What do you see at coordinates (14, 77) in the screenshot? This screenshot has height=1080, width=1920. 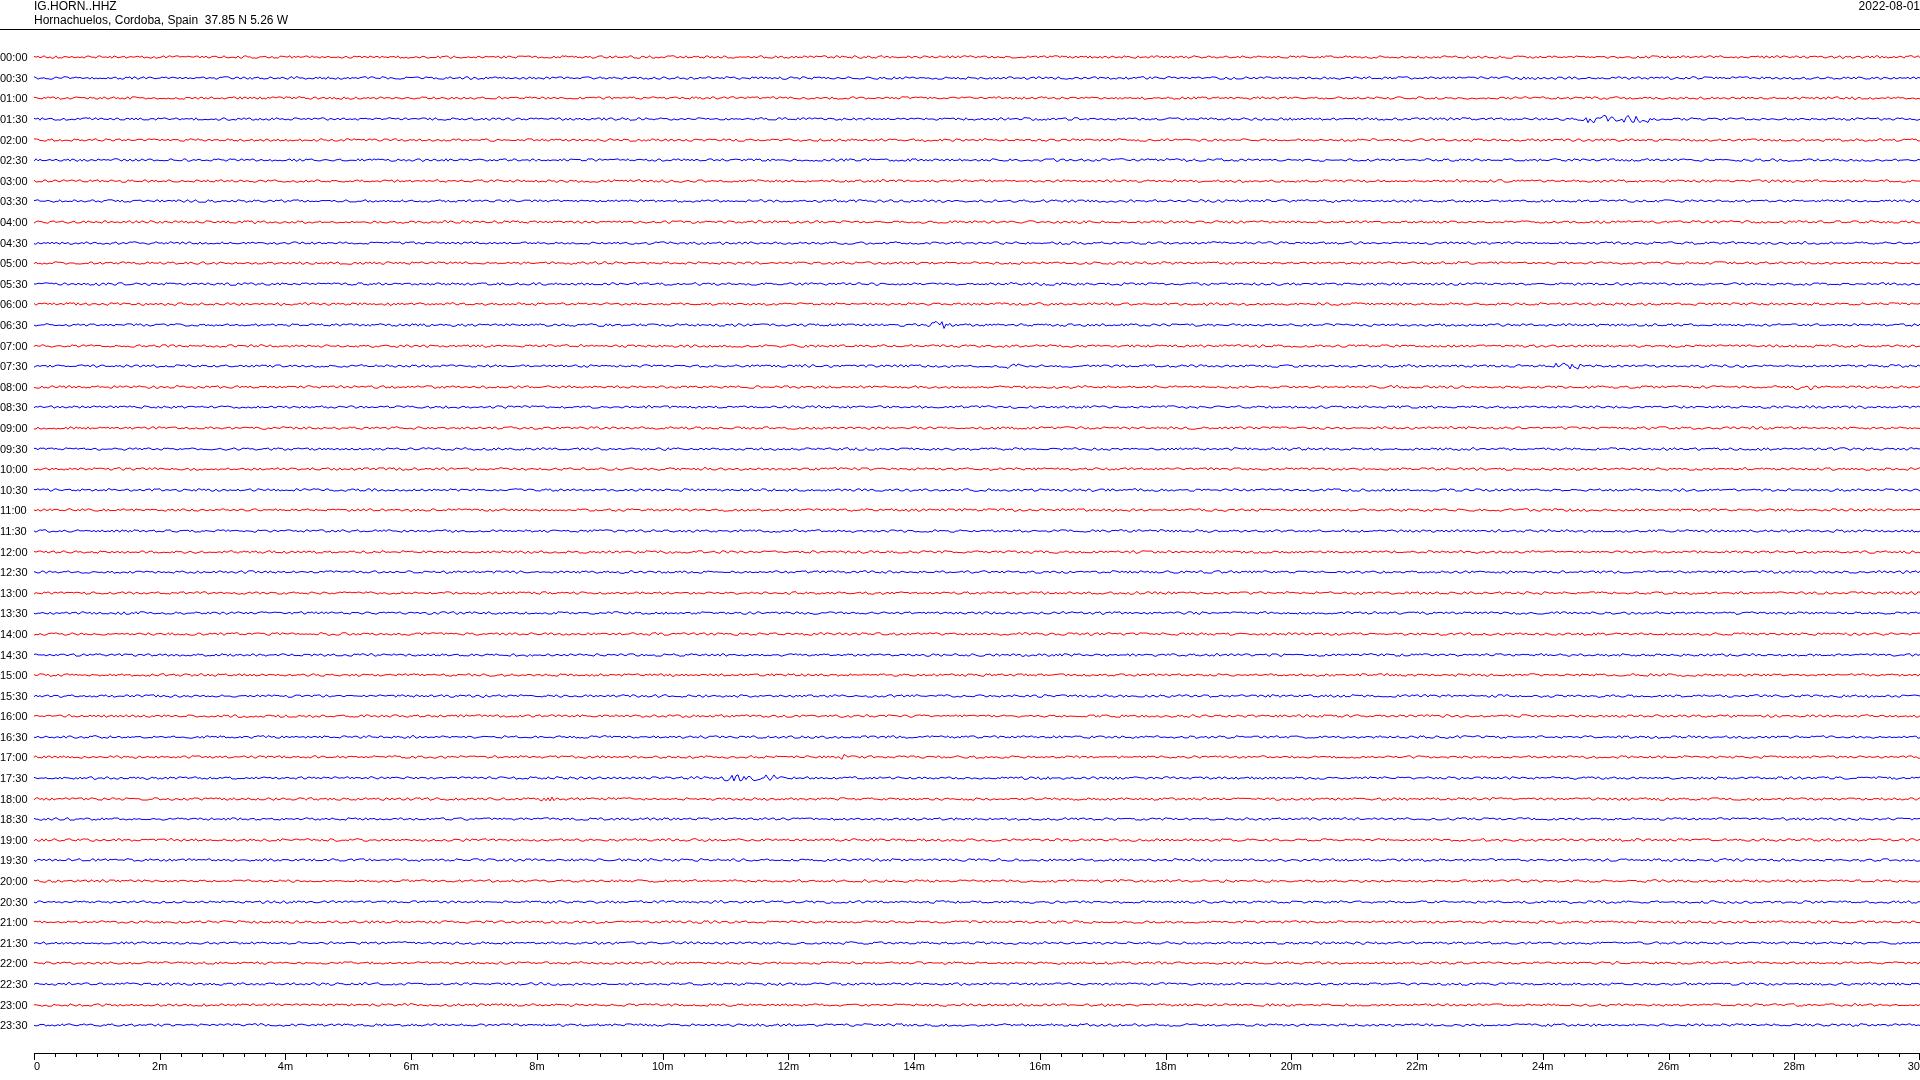 I see `time-label: 00:30` at bounding box center [14, 77].